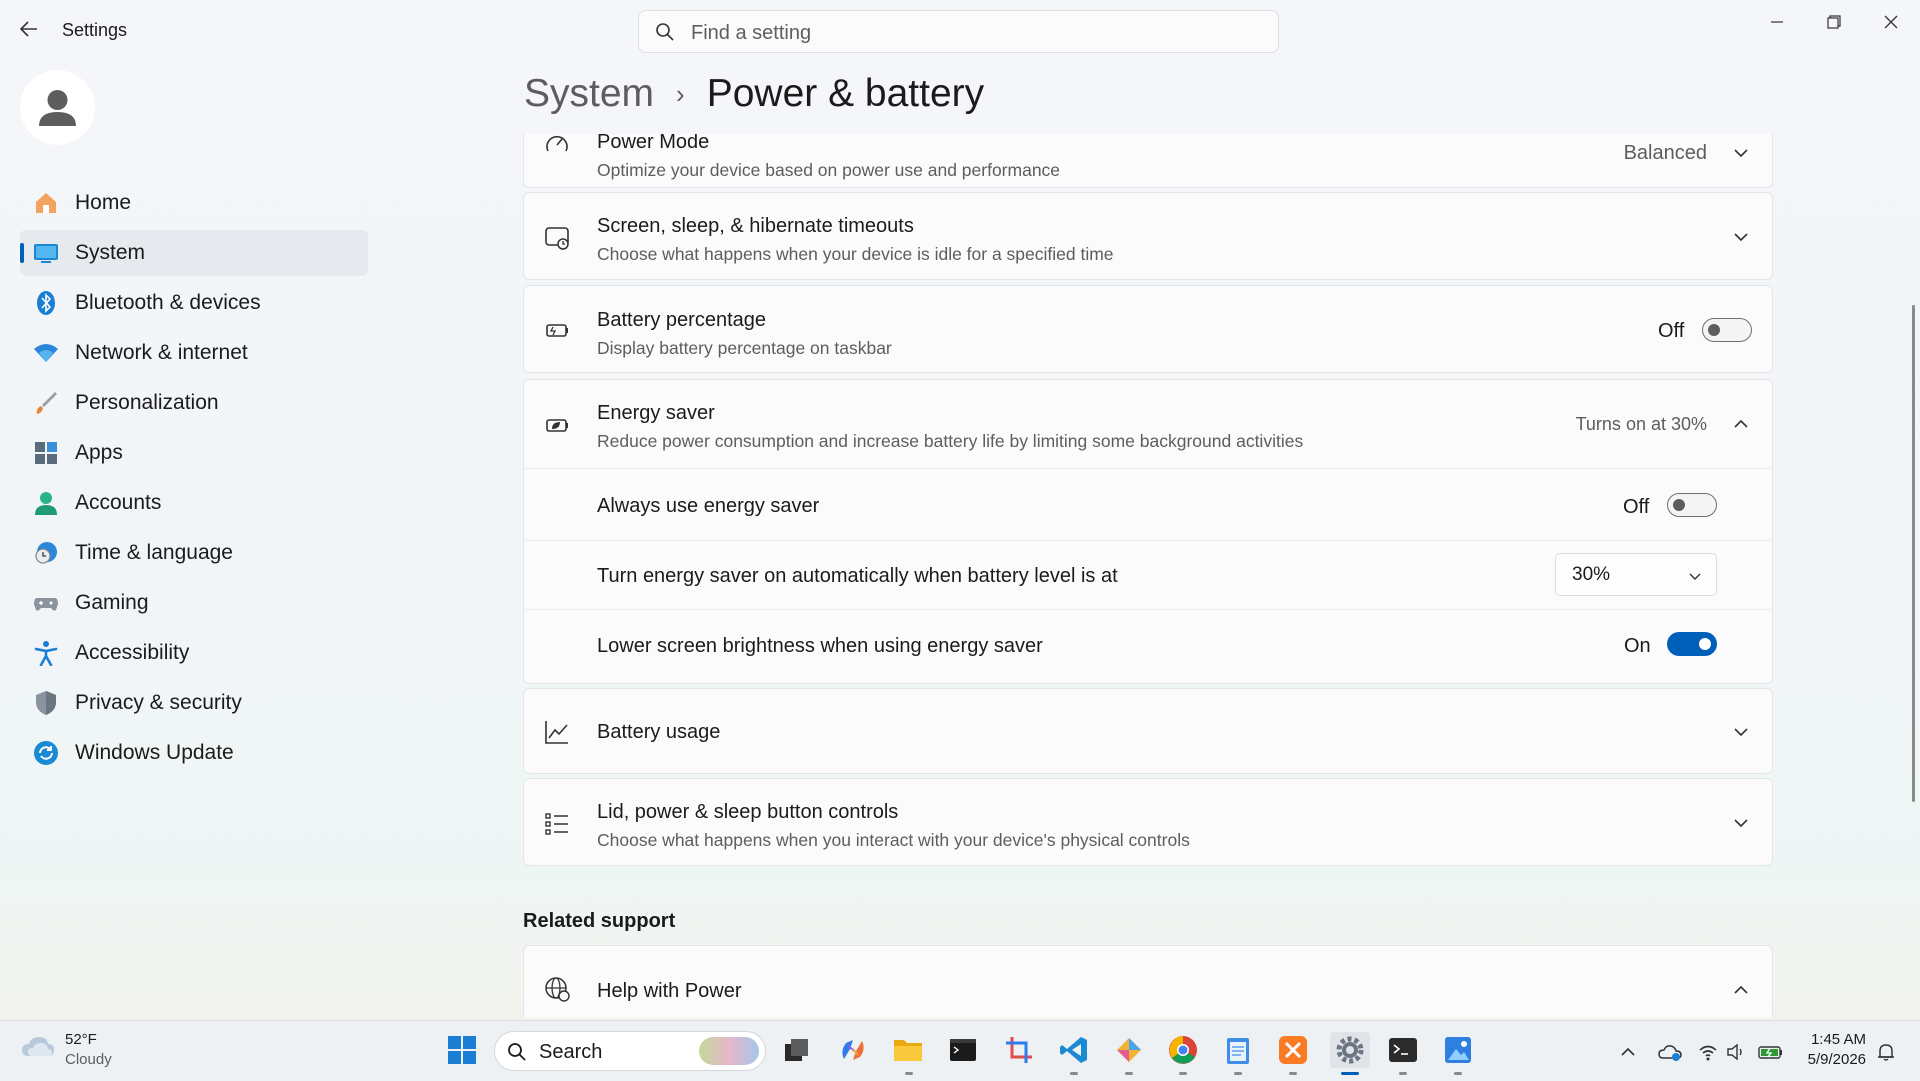 The image size is (1920, 1081). I want to click on restore-button, so click(1834, 23).